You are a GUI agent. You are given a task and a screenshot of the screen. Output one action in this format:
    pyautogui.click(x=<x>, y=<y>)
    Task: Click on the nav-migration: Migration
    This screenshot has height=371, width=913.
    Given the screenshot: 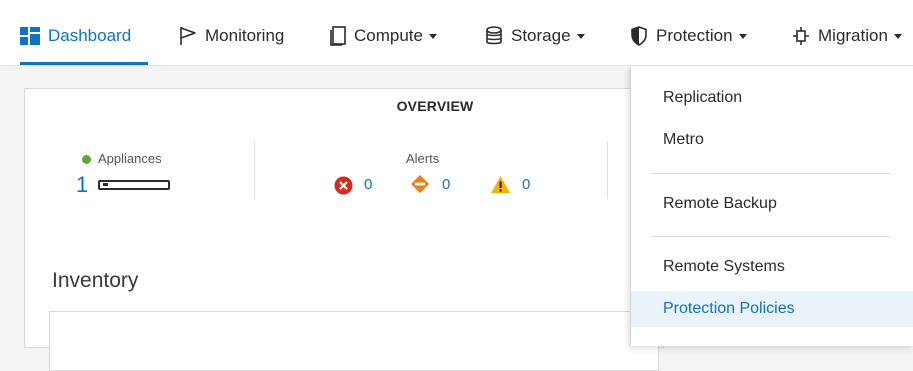 What is the action you would take?
    pyautogui.click(x=847, y=36)
    